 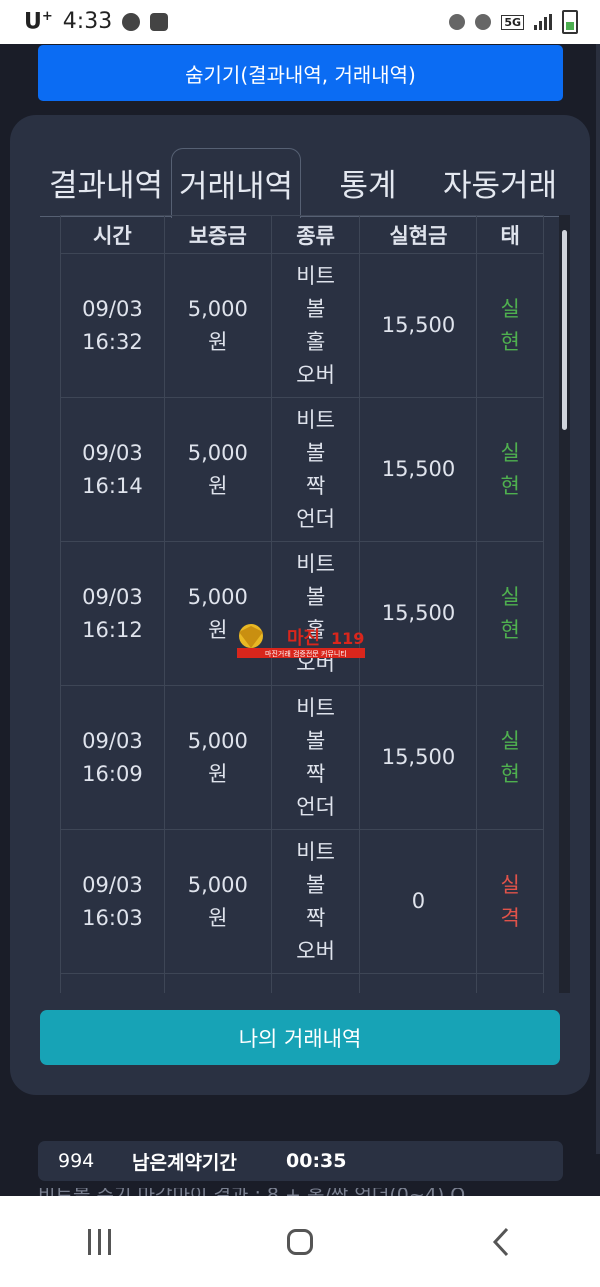 What do you see at coordinates (347, 638) in the screenshot?
I see `svg-text: 119` at bounding box center [347, 638].